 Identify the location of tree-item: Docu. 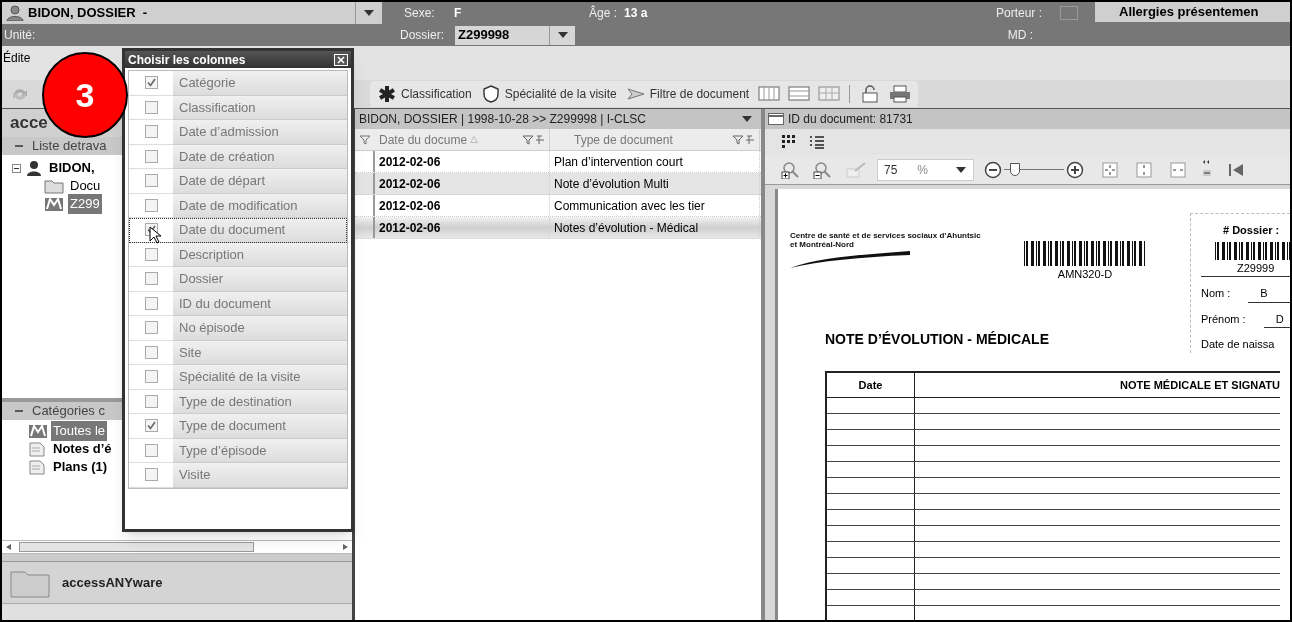
(85, 186).